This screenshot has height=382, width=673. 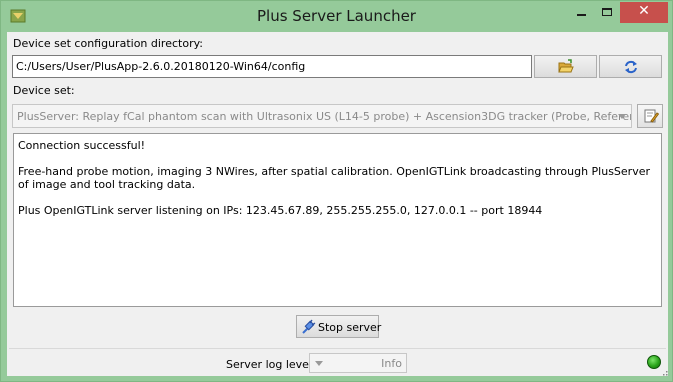 I want to click on log-level-dropdown: Info, so click(x=358, y=363).